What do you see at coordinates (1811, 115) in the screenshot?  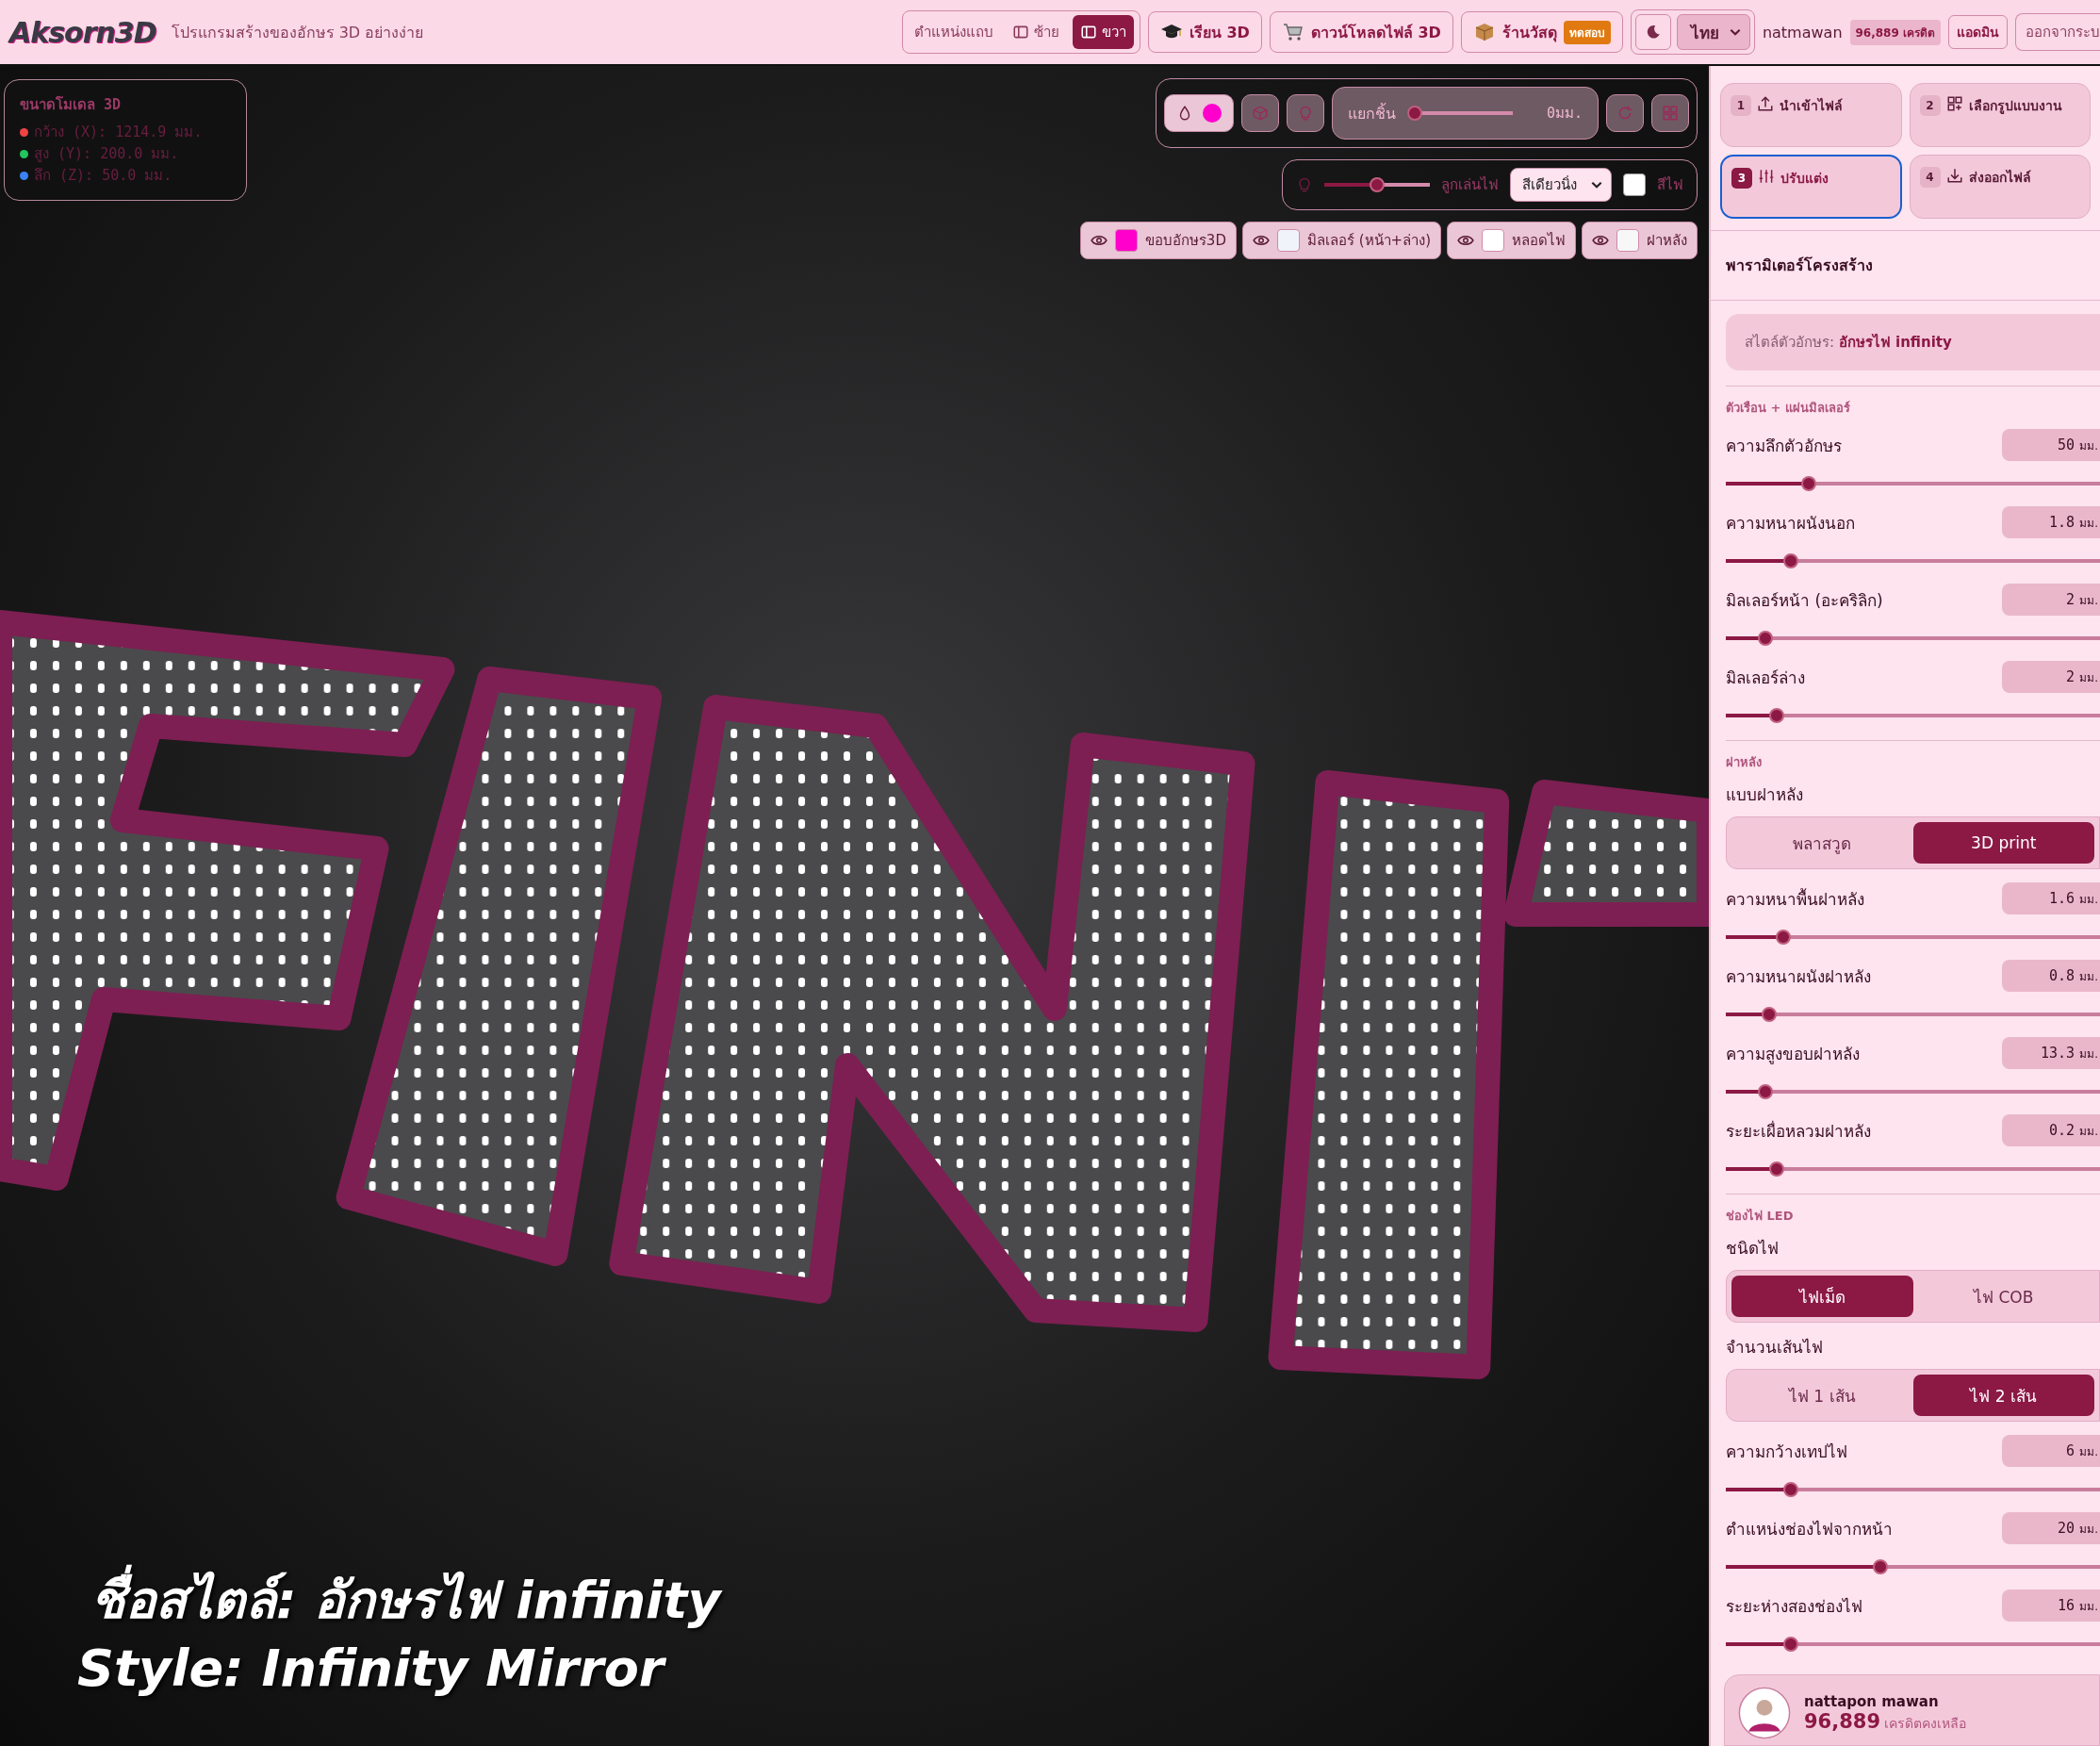 I see `step-tab: 1 นำเข้าไฟล์` at bounding box center [1811, 115].